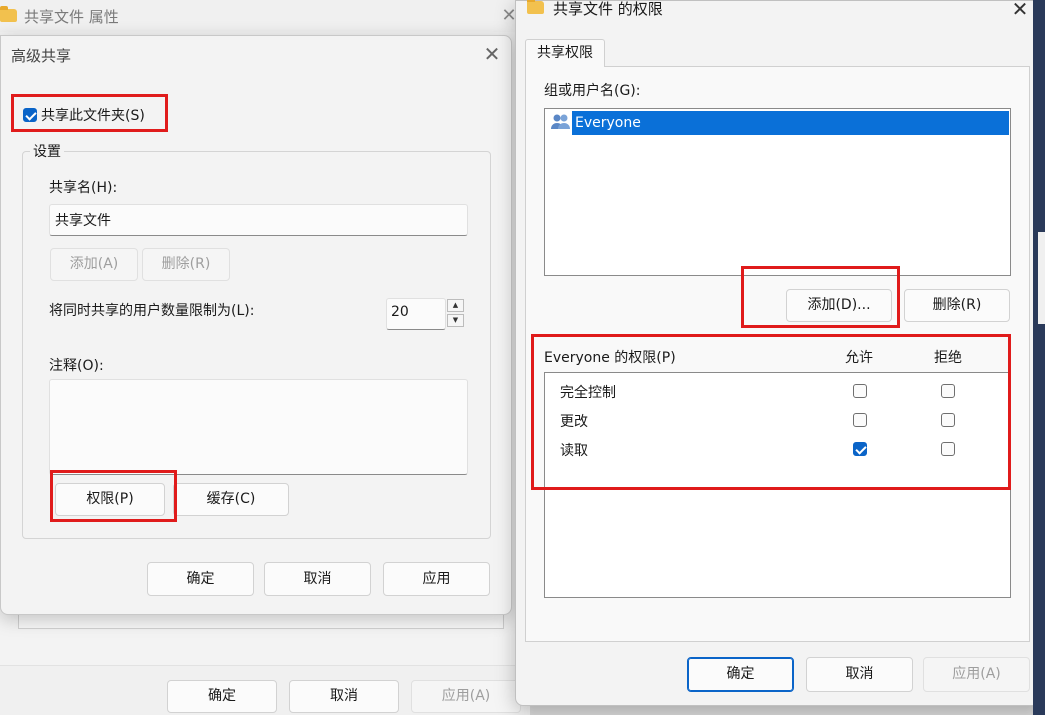 The height and width of the screenshot is (715, 1045). I want to click on remove-user-button: 删除(R), so click(957, 305).